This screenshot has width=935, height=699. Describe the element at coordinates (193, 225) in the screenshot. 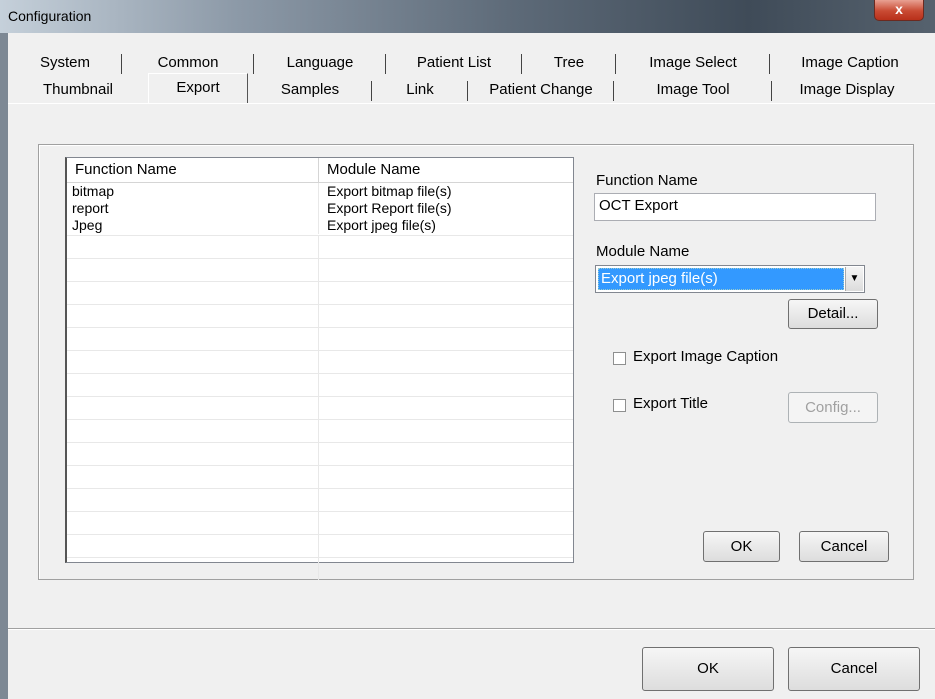

I see `function-name-cell: Jpeg` at that location.